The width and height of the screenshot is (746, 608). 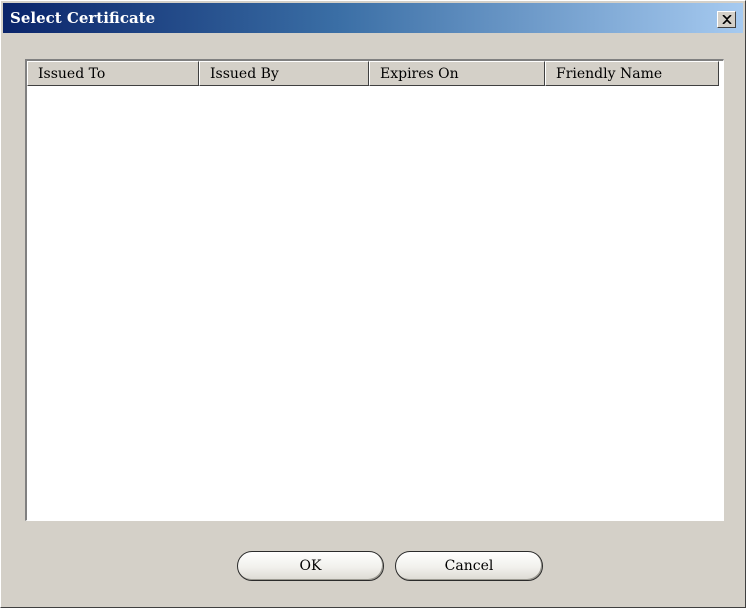 I want to click on column-header-issued-to: Issued To, so click(x=113, y=73).